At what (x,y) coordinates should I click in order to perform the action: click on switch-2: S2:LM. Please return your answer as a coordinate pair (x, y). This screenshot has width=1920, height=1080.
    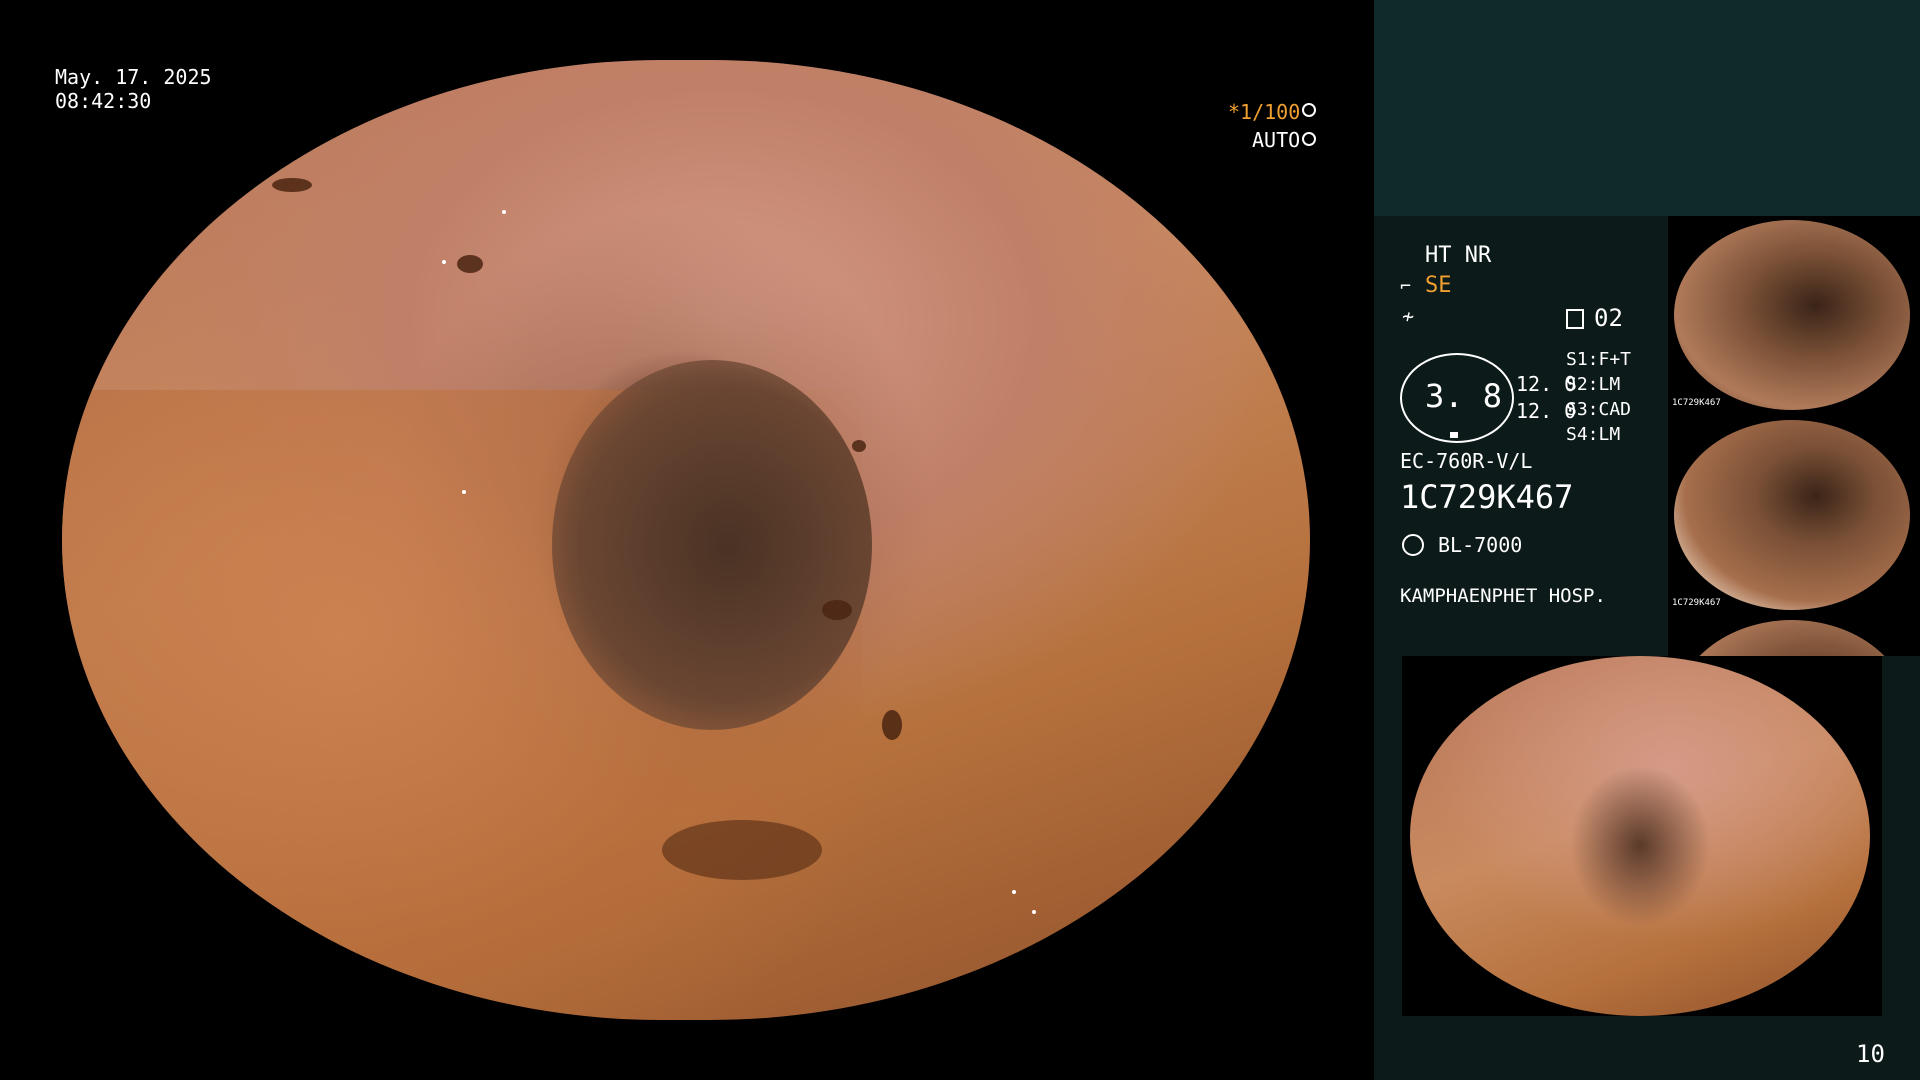
    Looking at the image, I should click on (1593, 384).